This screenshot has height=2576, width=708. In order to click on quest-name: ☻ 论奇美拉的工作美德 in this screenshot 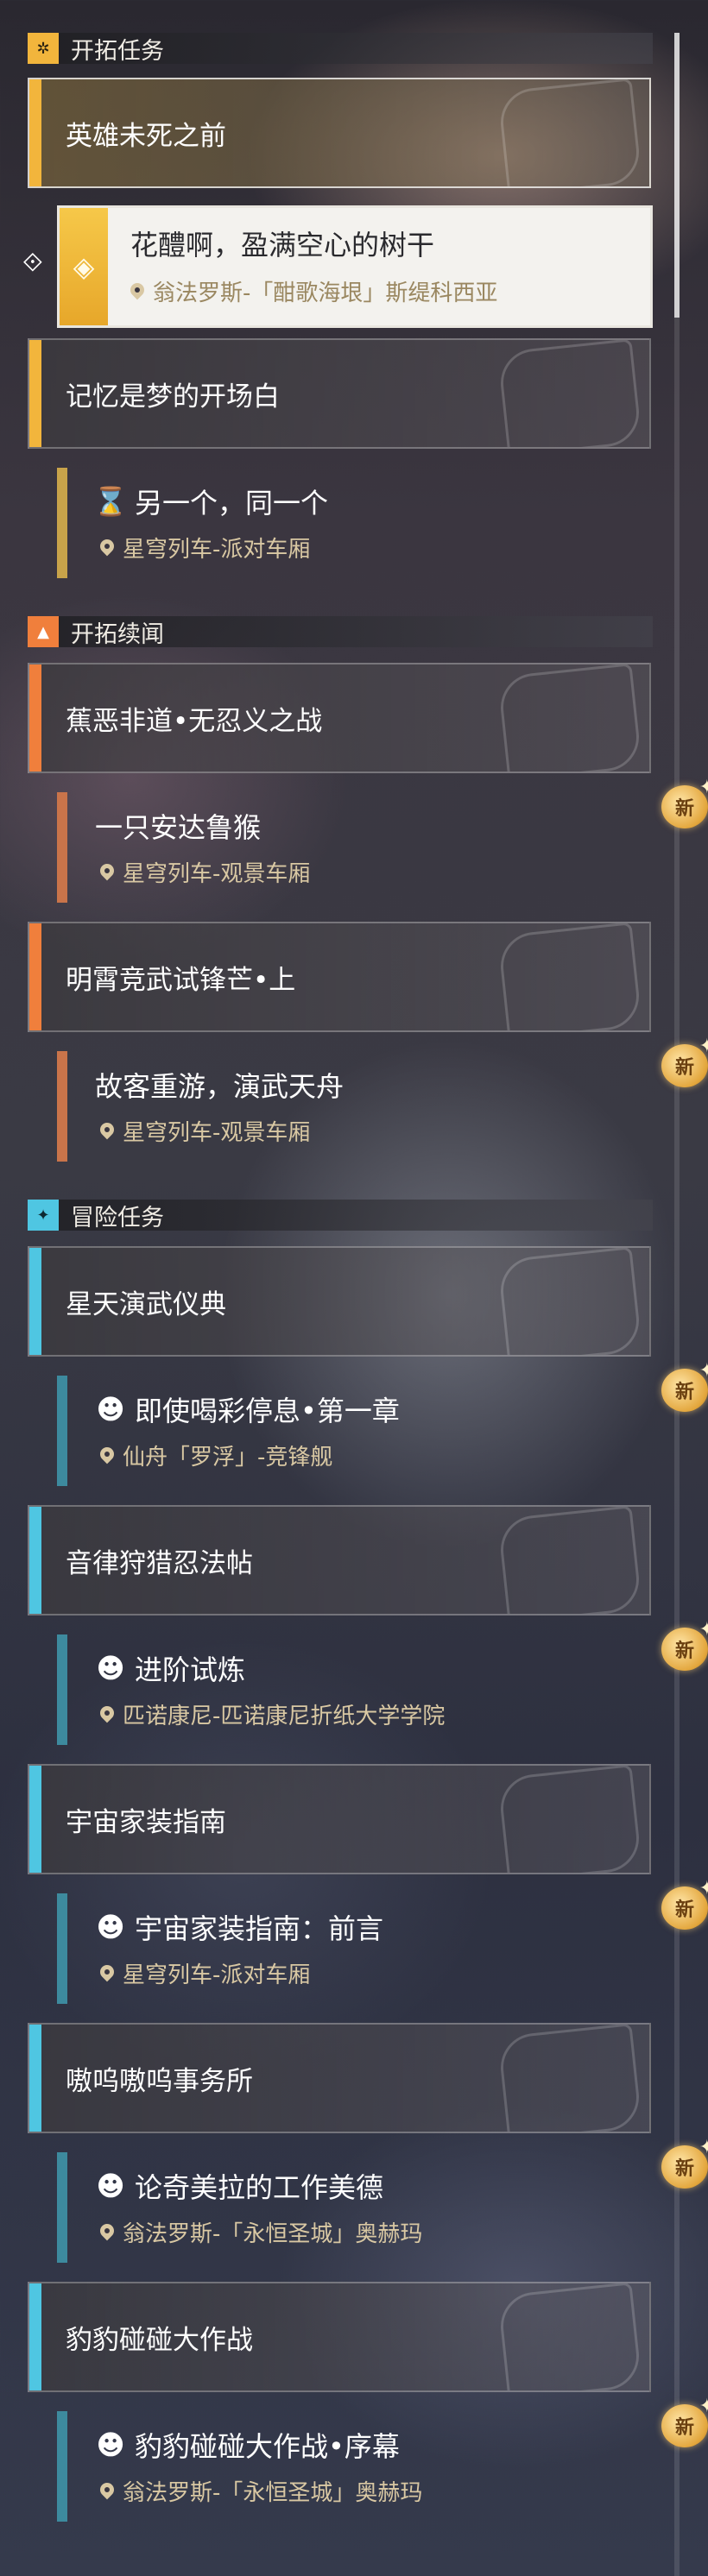, I will do `click(239, 2186)`.